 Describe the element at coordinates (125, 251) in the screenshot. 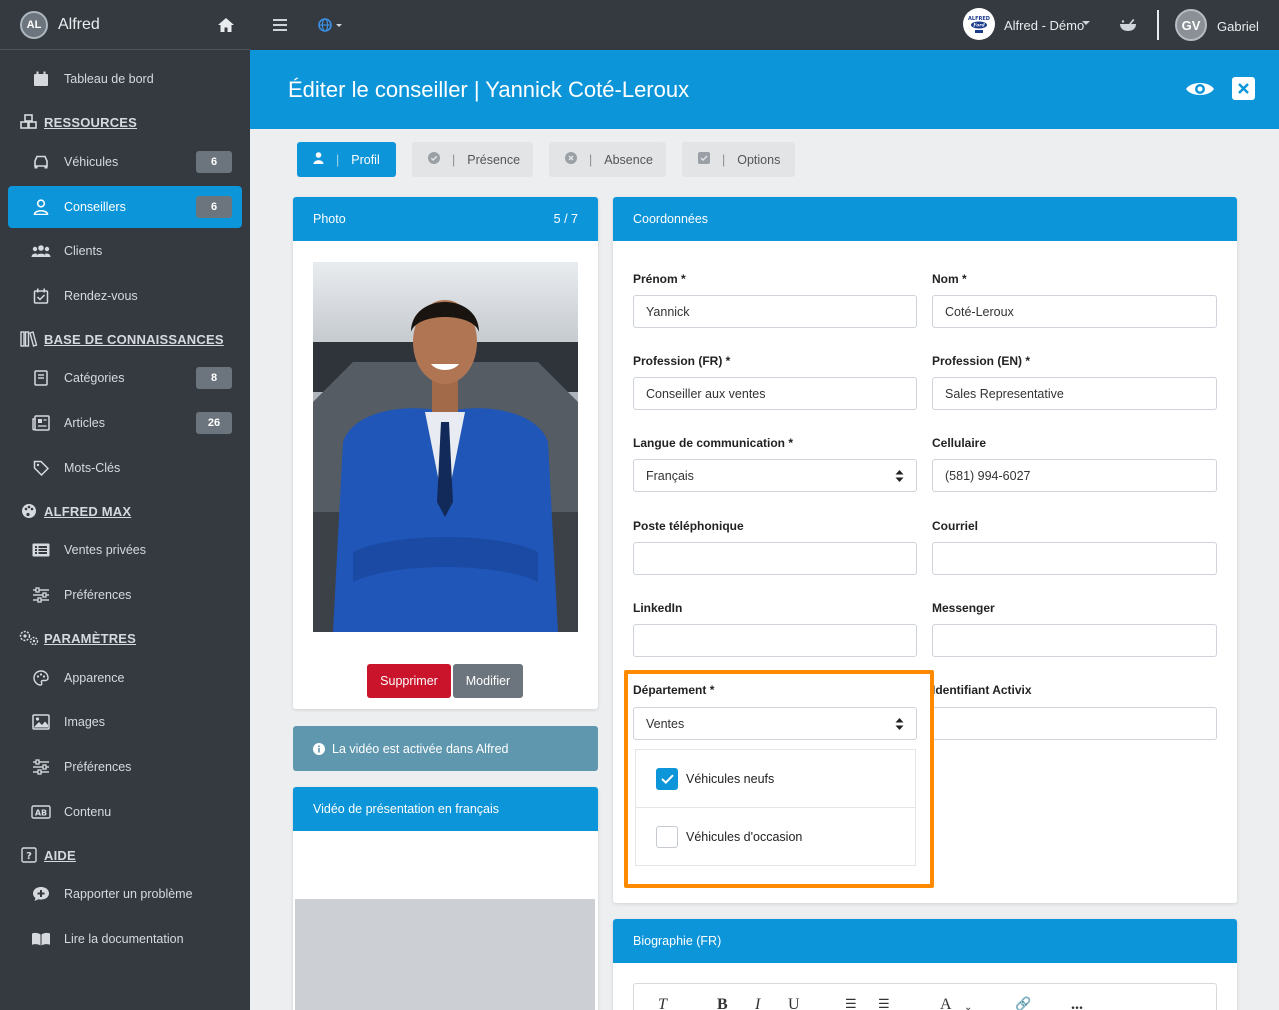

I see `sidebar-item-clients: Clients` at that location.